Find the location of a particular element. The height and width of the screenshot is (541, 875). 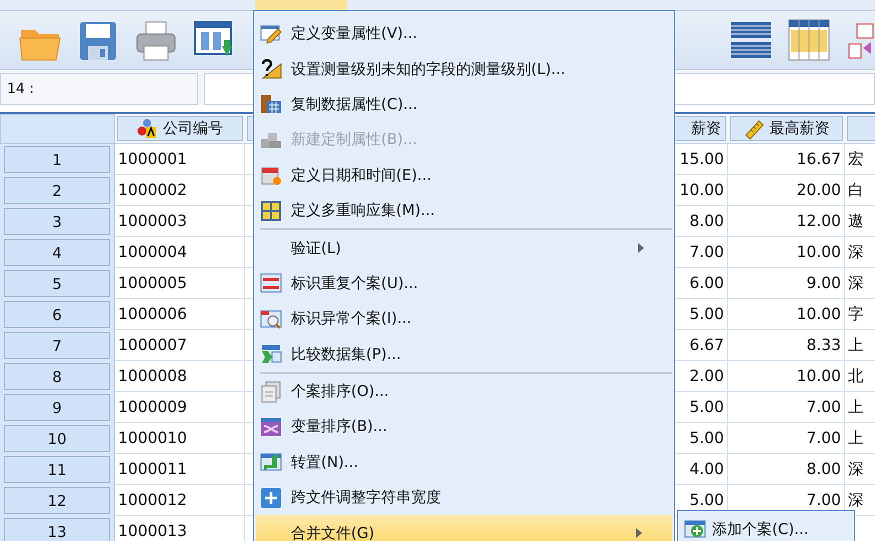

row-number: 12 is located at coordinates (57, 500).